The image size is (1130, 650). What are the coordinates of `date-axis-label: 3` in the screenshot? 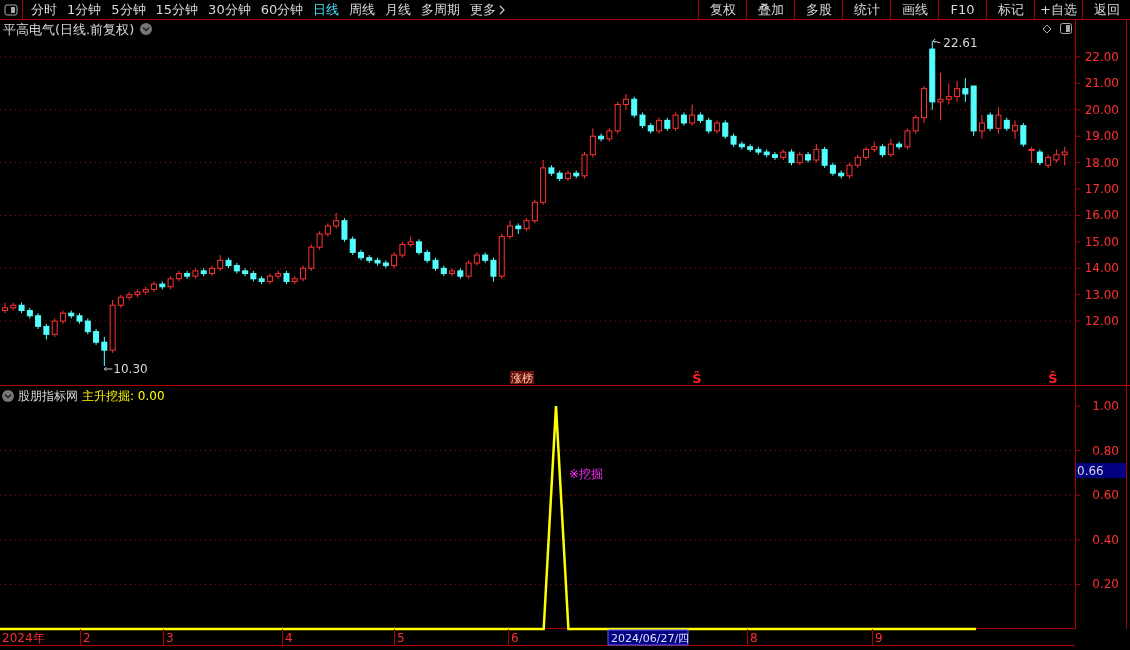 It's located at (170, 638).